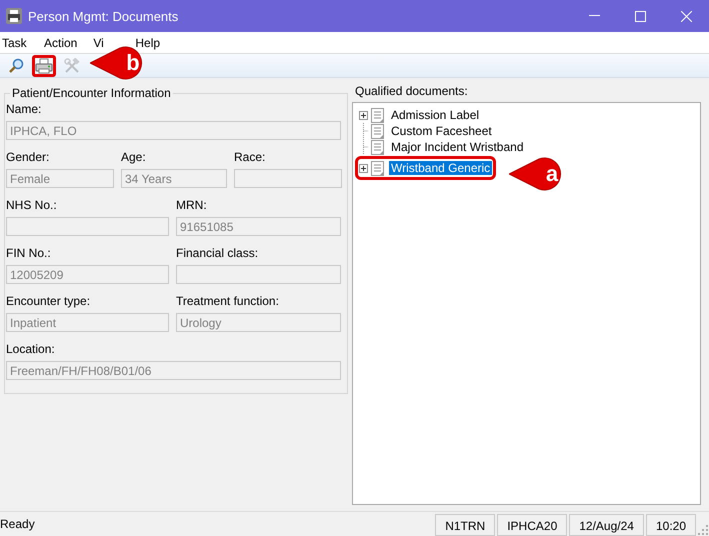 The image size is (709, 536). Describe the element at coordinates (671, 525) in the screenshot. I see `status-panel: 10:20` at that location.